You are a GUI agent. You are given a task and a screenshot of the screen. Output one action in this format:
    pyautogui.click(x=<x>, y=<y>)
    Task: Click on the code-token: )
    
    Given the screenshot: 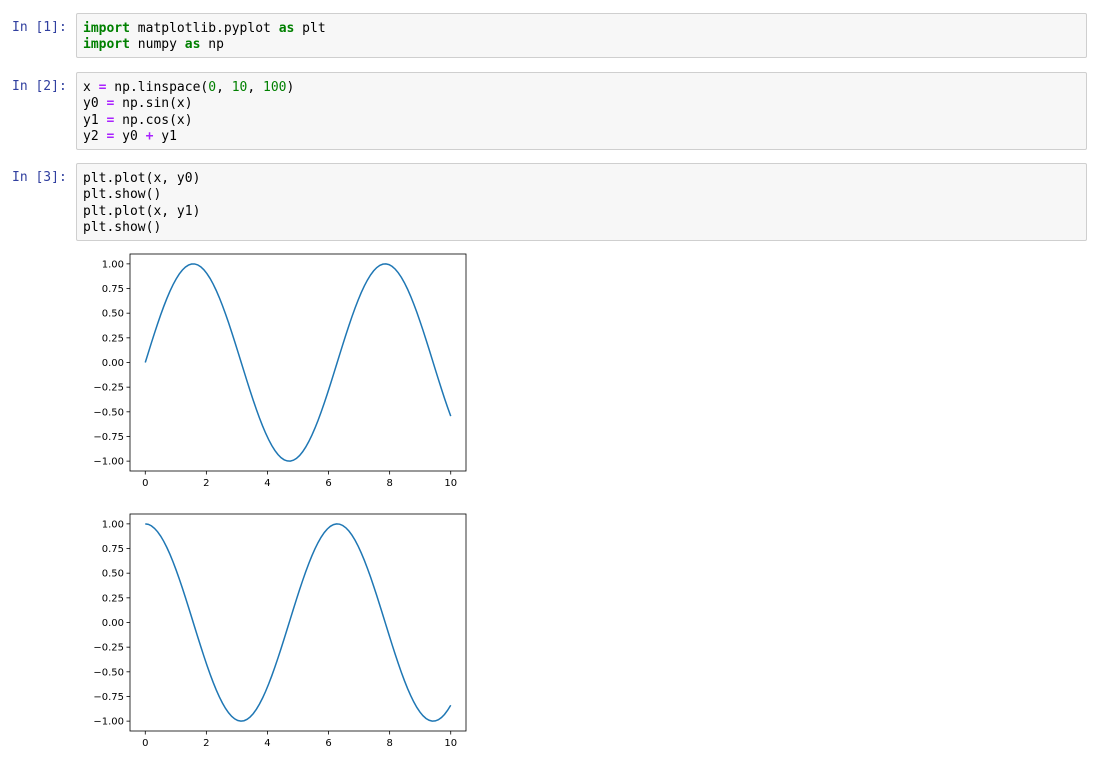 What is the action you would take?
    pyautogui.click(x=290, y=87)
    